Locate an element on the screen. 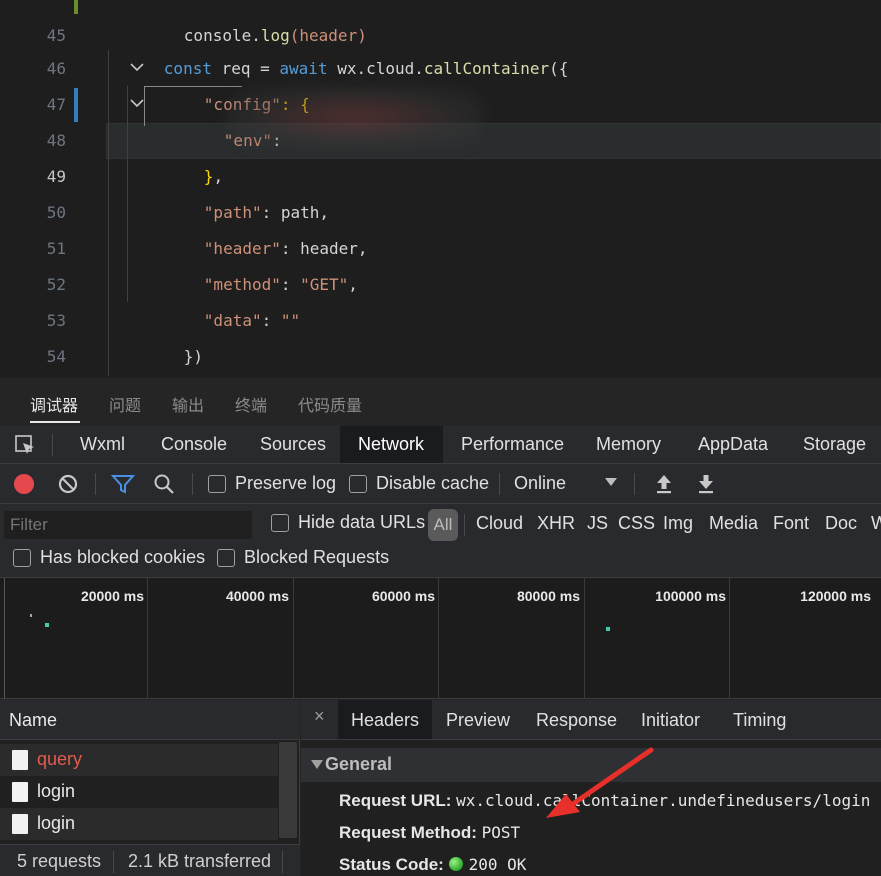  export-har-icon is located at coordinates (706, 484).